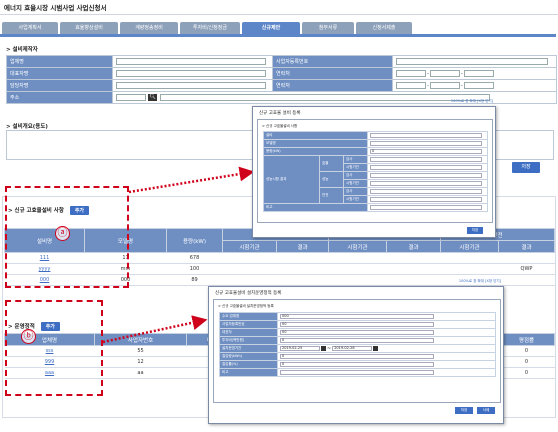 The height and width of the screenshot is (432, 558). What do you see at coordinates (426, 135) in the screenshot?
I see `popup-a-name-input` at bounding box center [426, 135].